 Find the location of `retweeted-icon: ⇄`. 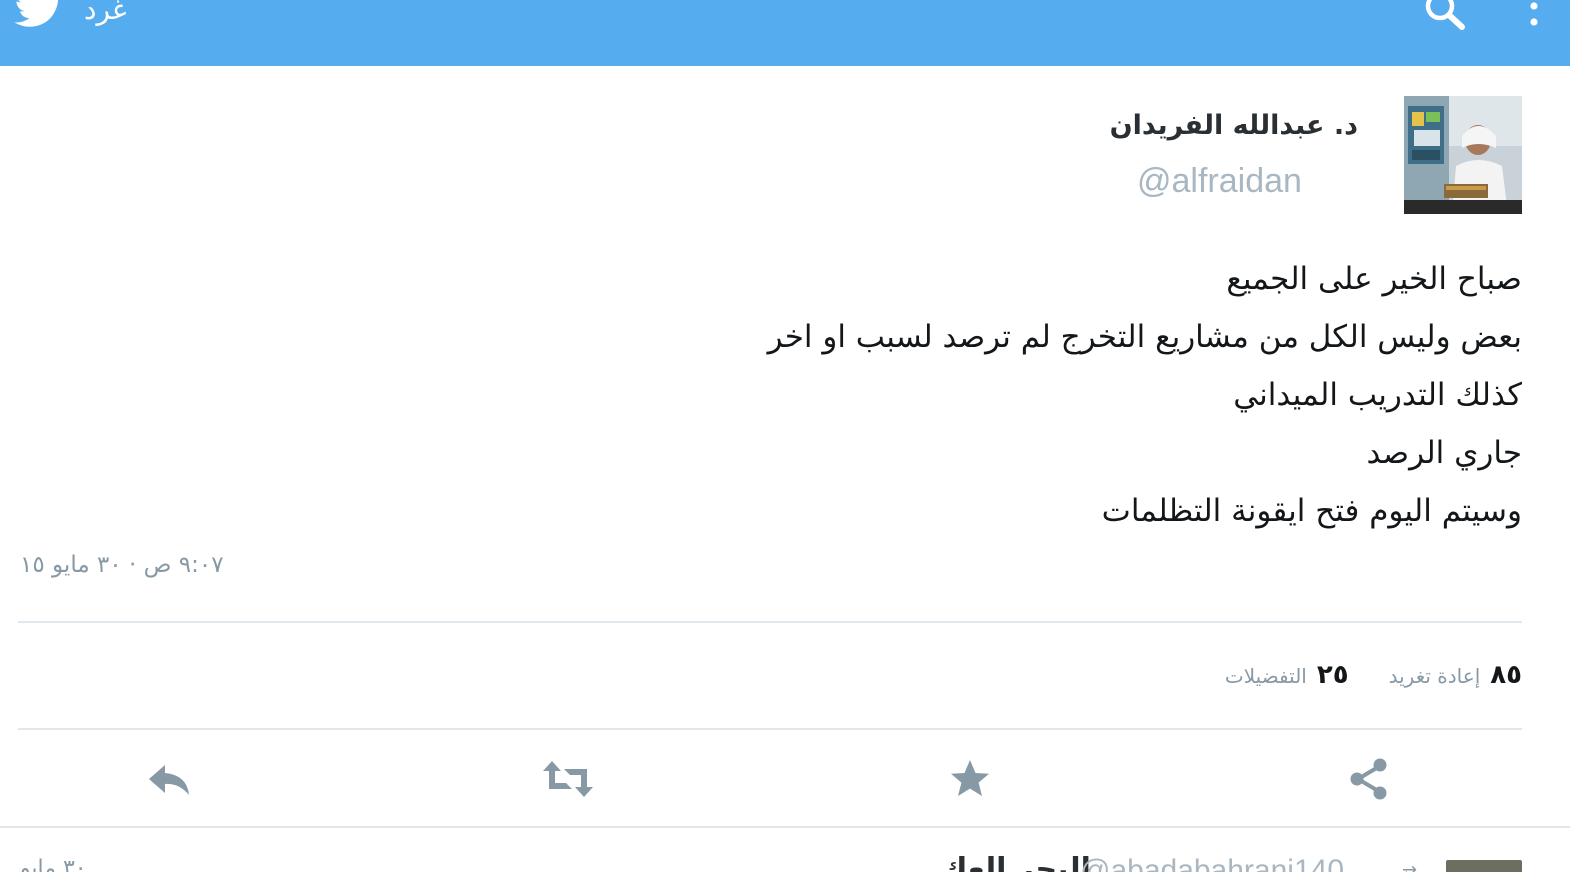

retweeted-icon: ⇄ is located at coordinates (1409, 867).